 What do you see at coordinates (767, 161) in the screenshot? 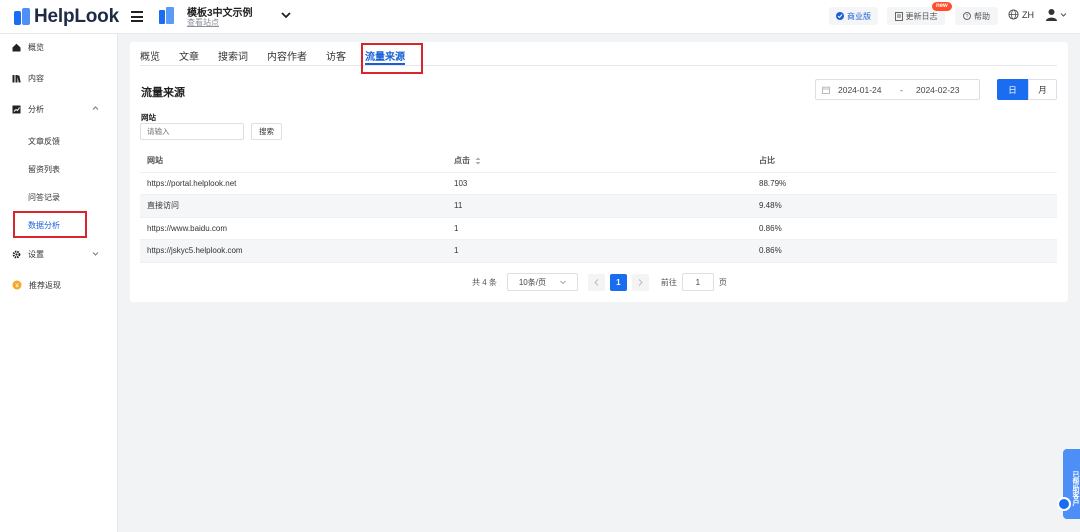
I see `column-header-ratio: 占比` at bounding box center [767, 161].